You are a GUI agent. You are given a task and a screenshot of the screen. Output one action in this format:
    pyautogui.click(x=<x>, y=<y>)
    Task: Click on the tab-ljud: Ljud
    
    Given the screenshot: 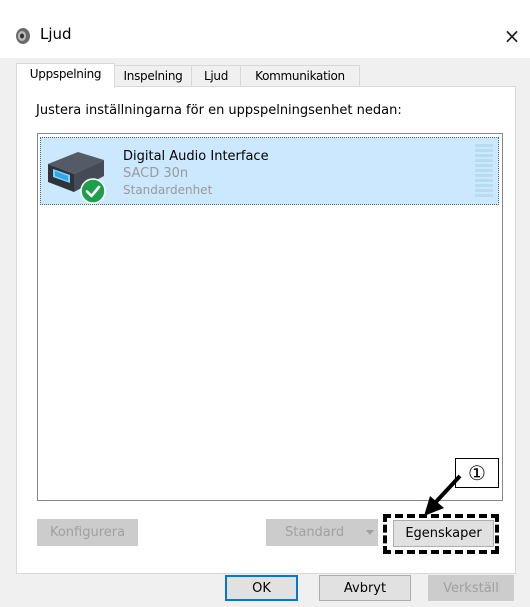 What is the action you would take?
    pyautogui.click(x=216, y=76)
    